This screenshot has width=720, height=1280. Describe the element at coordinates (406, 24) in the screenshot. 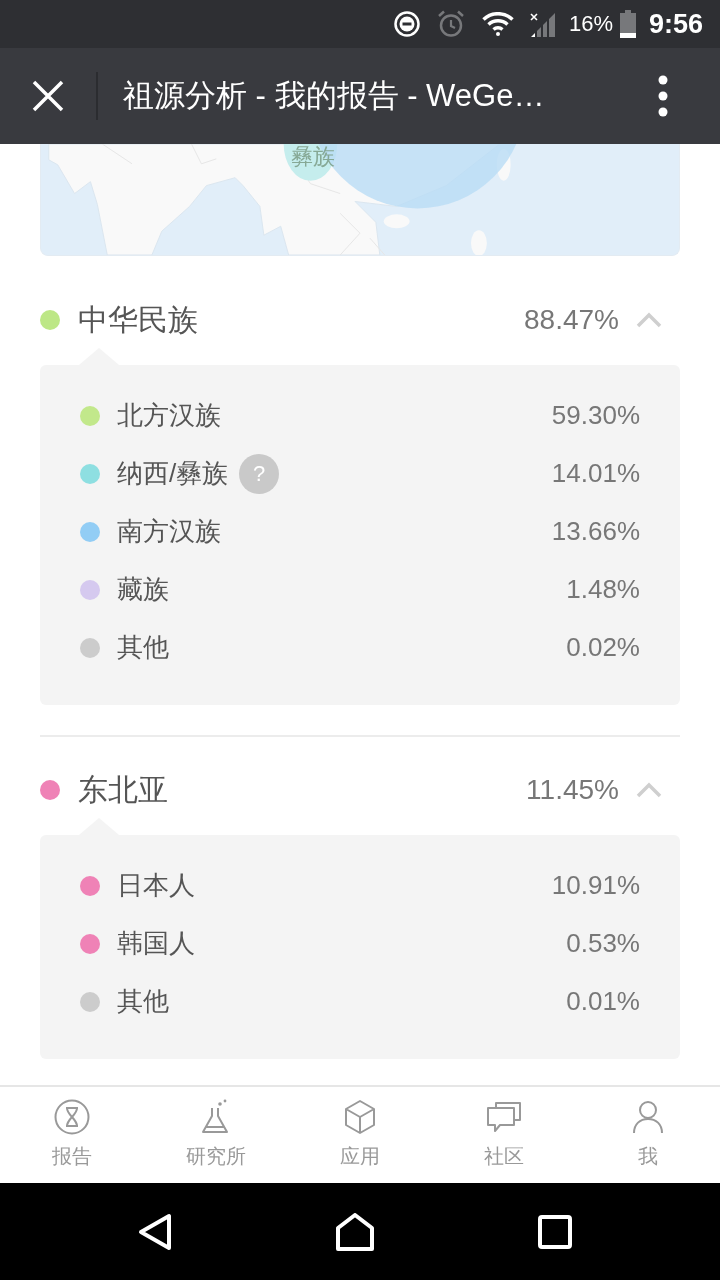

I see `minus-circle-icon` at that location.